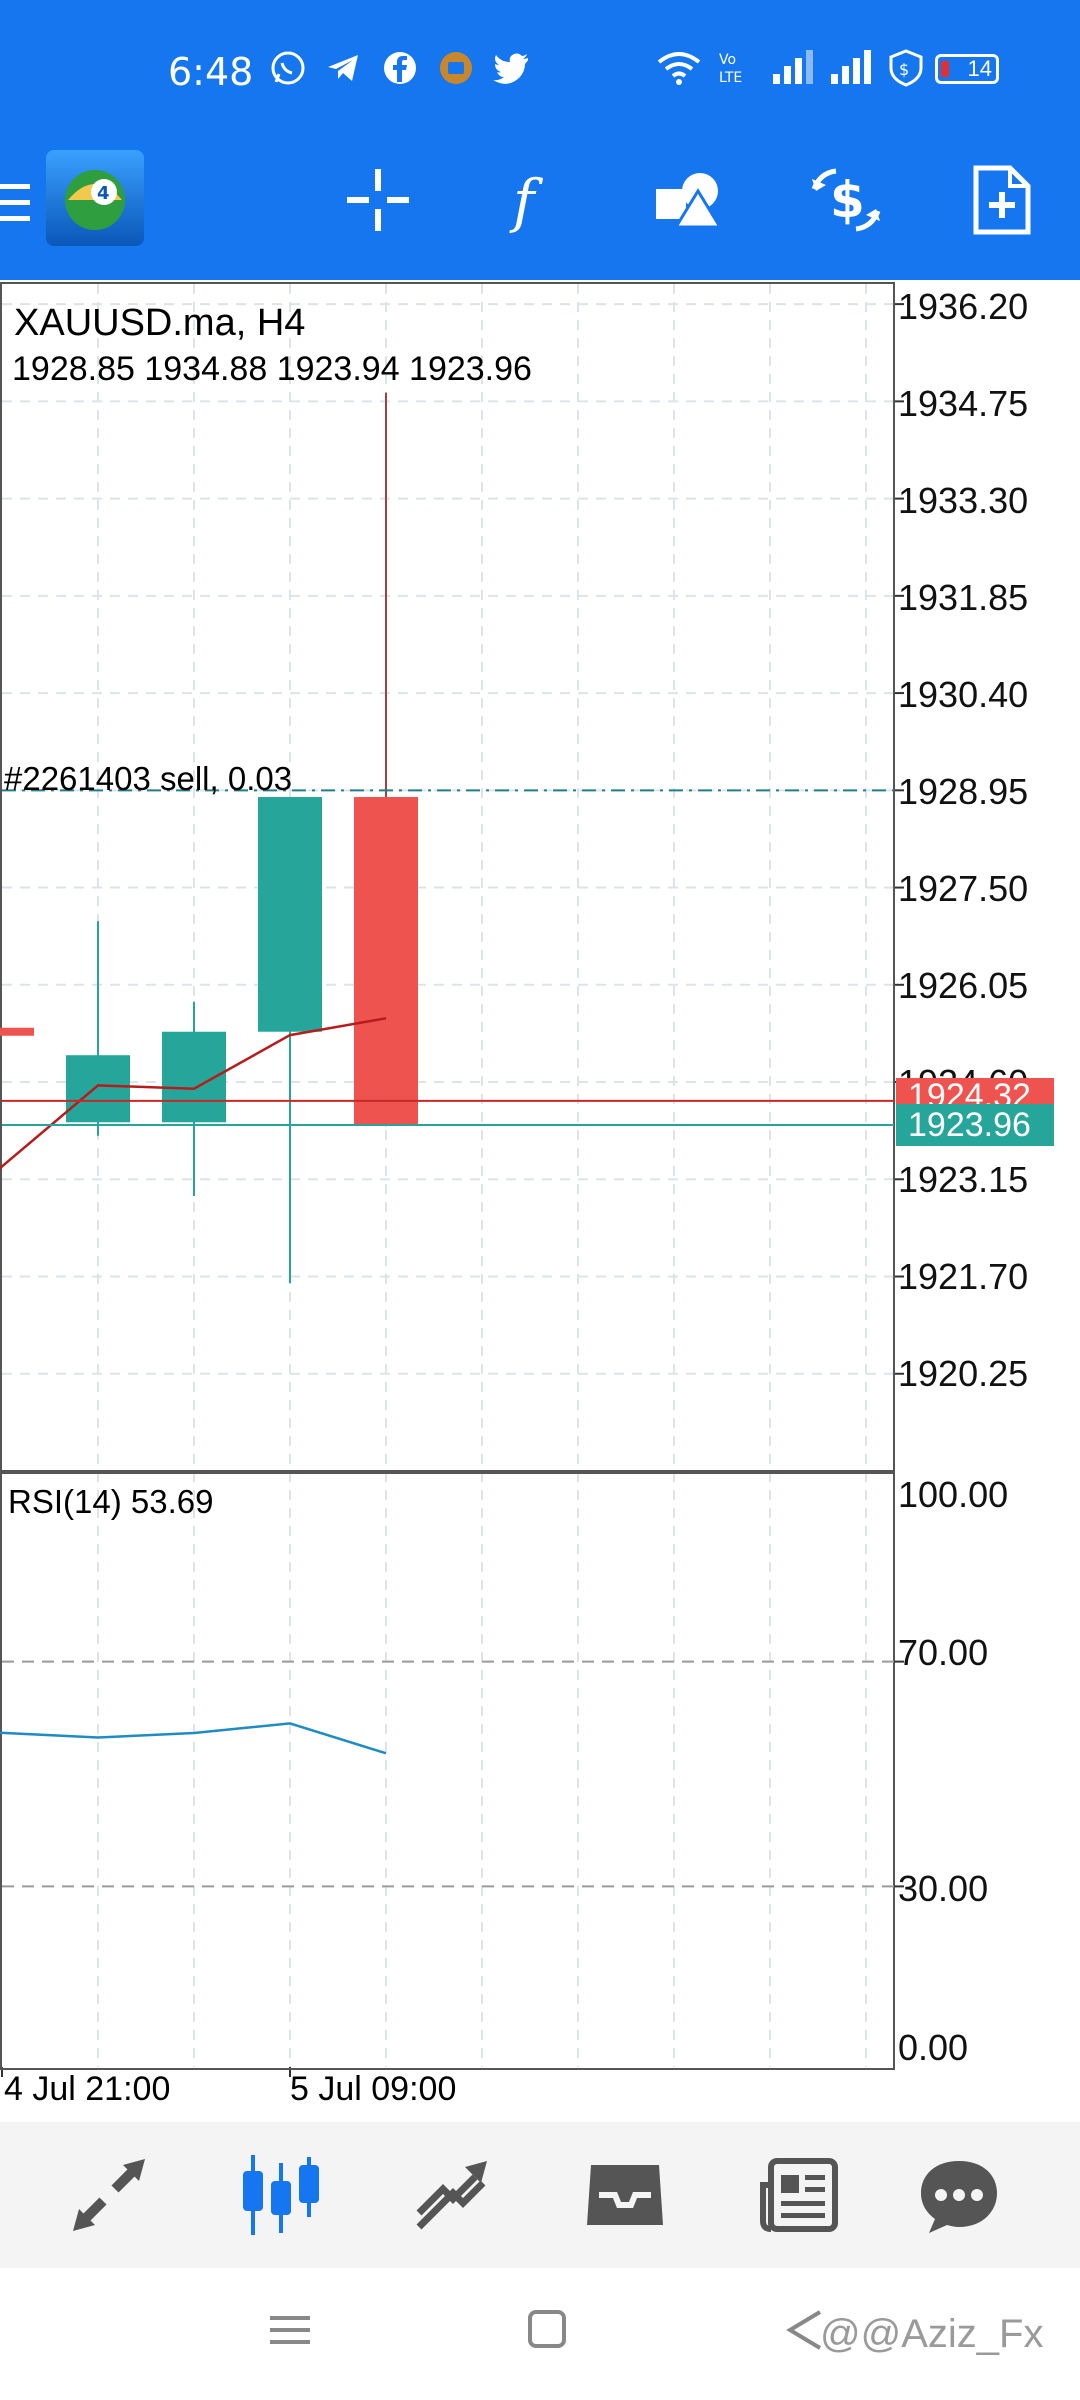  I want to click on function-icon: f, so click(526, 201).